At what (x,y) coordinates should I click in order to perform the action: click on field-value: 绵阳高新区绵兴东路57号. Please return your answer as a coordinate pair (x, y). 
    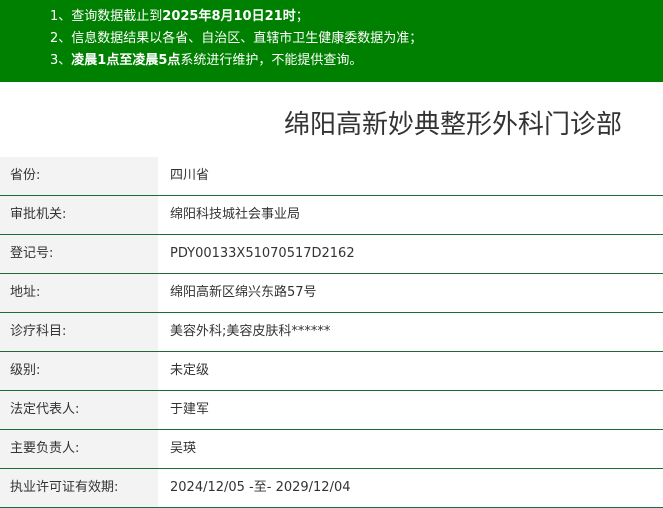
    Looking at the image, I should click on (243, 292).